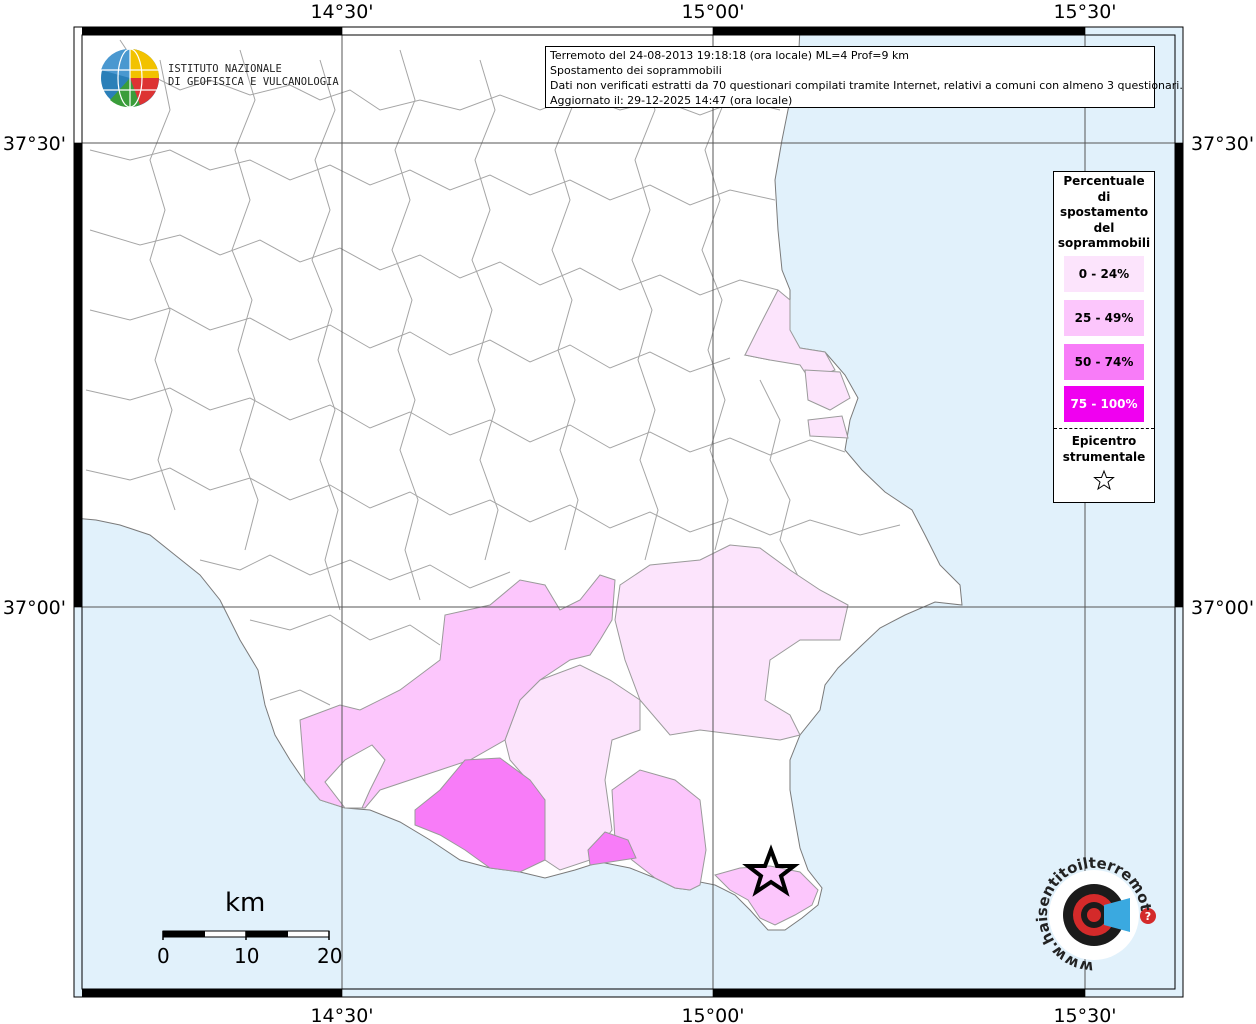 Image resolution: width=1256 pixels, height=1024 pixels. Describe the element at coordinates (1104, 479) in the screenshot. I see `legend-star-icon` at that location.